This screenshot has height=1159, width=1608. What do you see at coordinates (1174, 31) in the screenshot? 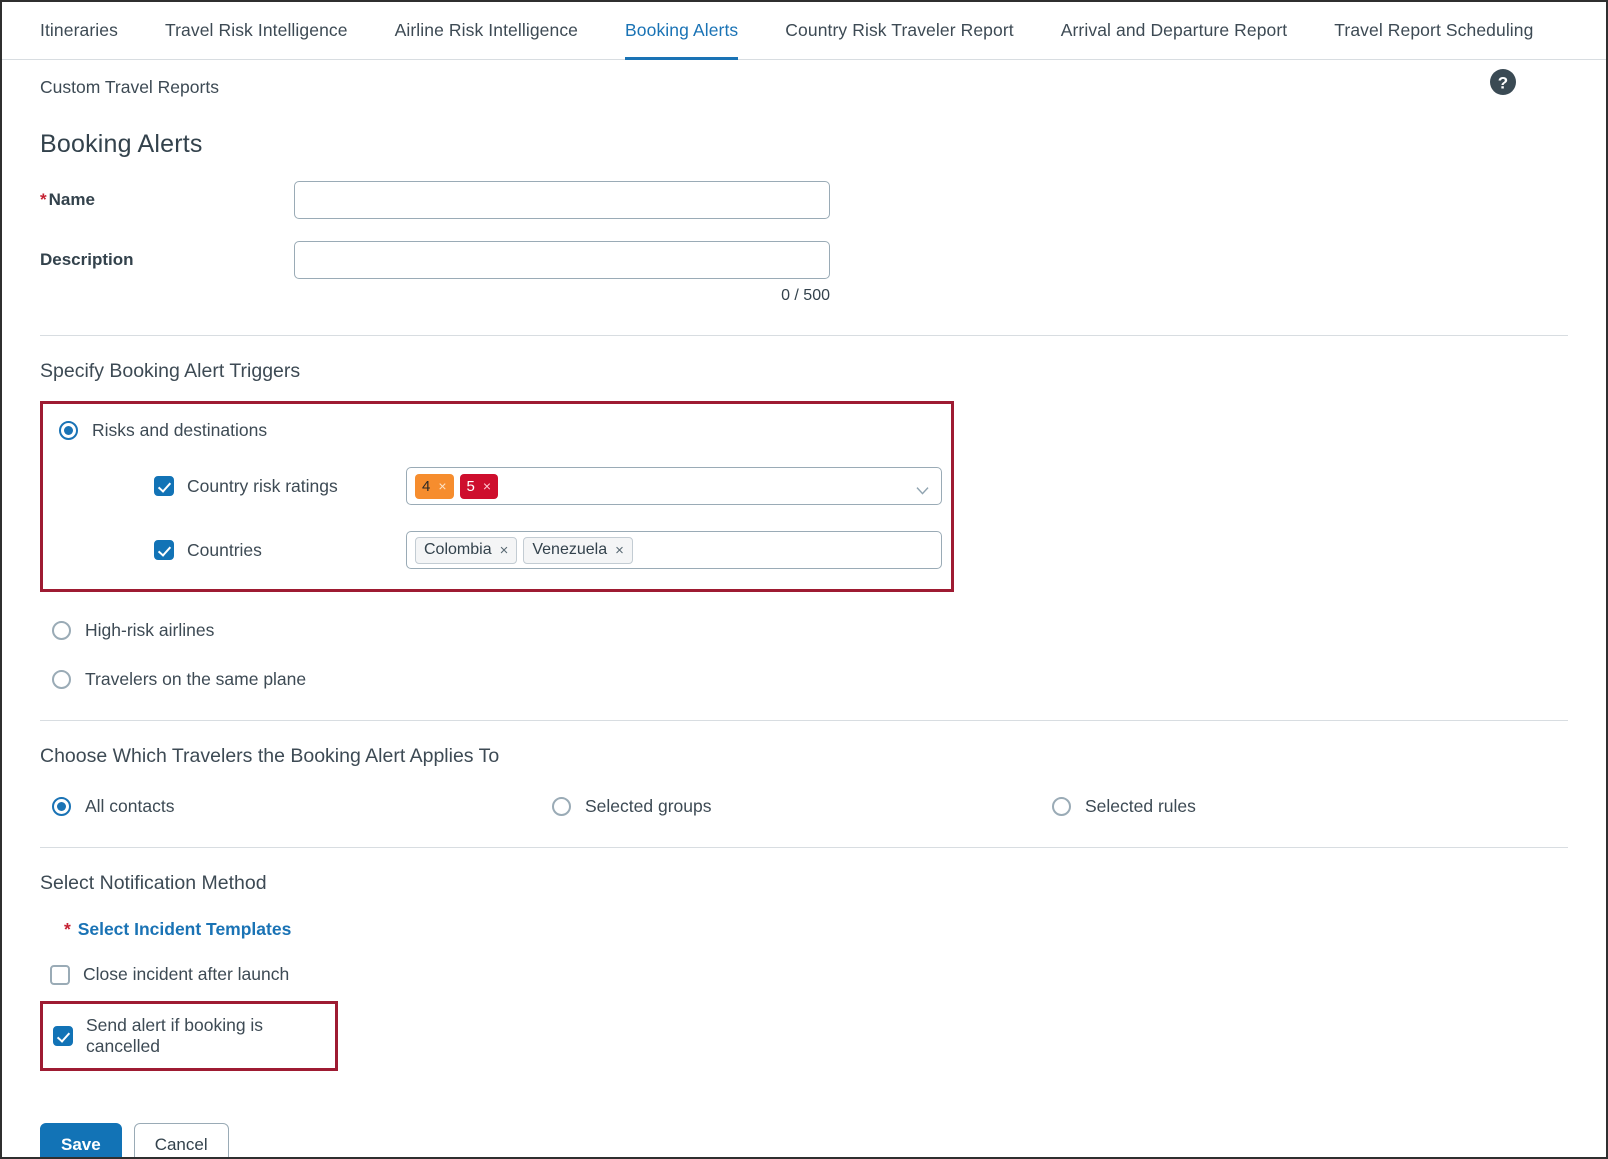
I see `tab-arrival-and-departure-report: Arrival and Departure Report` at bounding box center [1174, 31].